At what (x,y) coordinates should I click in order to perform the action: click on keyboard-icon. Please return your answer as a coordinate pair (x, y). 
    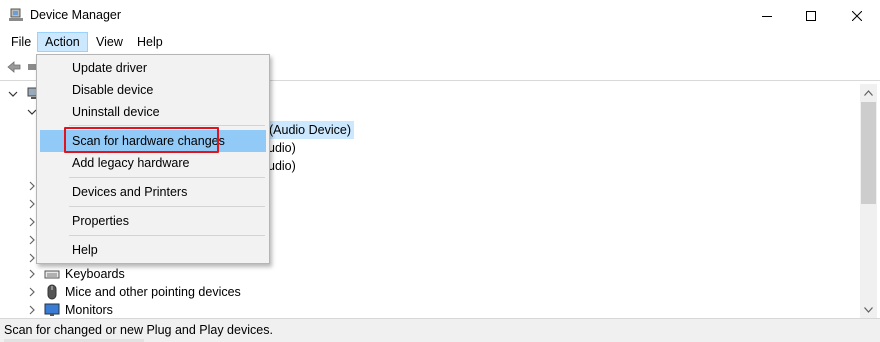
    Looking at the image, I should click on (52, 274).